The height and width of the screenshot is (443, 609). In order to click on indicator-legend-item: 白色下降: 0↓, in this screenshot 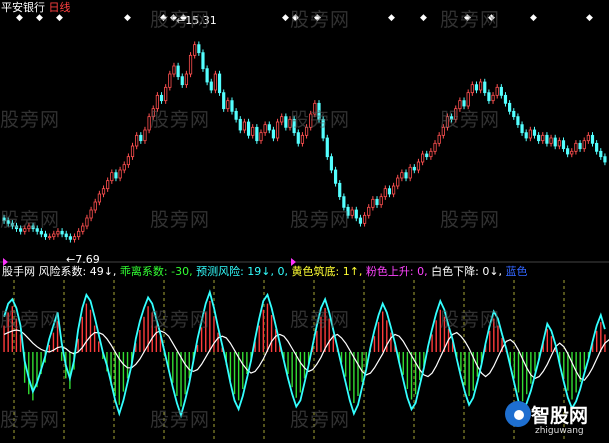, I will do `click(468, 271)`.